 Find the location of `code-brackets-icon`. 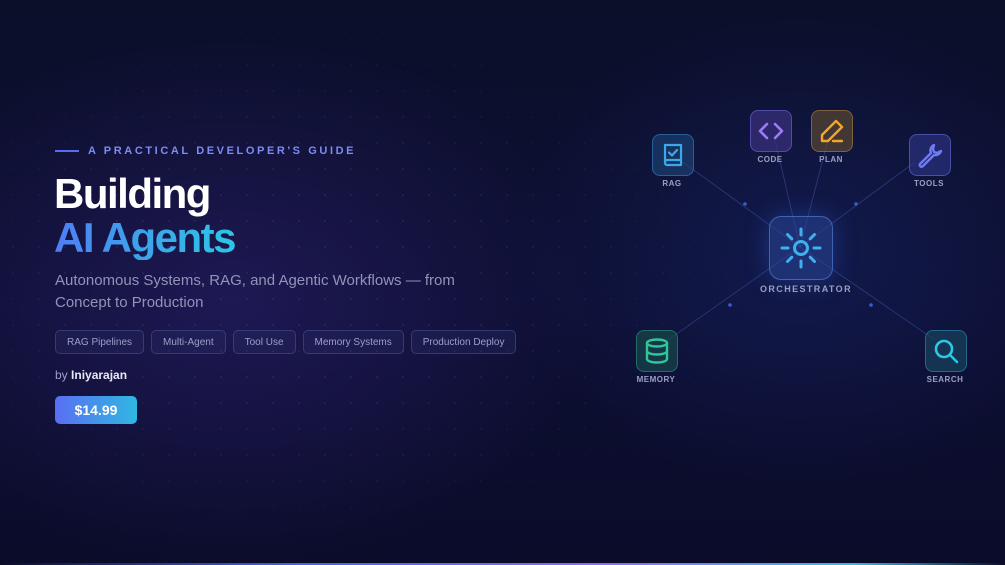

code-brackets-icon is located at coordinates (771, 131).